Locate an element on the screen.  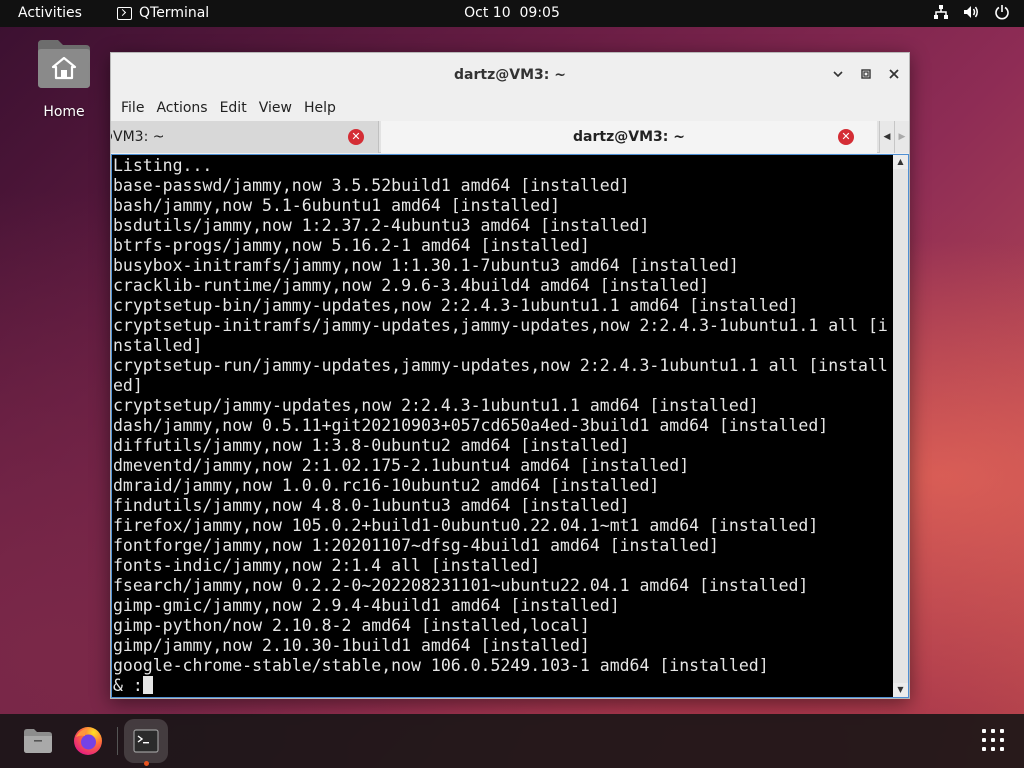
menu-view: View is located at coordinates (279, 109).